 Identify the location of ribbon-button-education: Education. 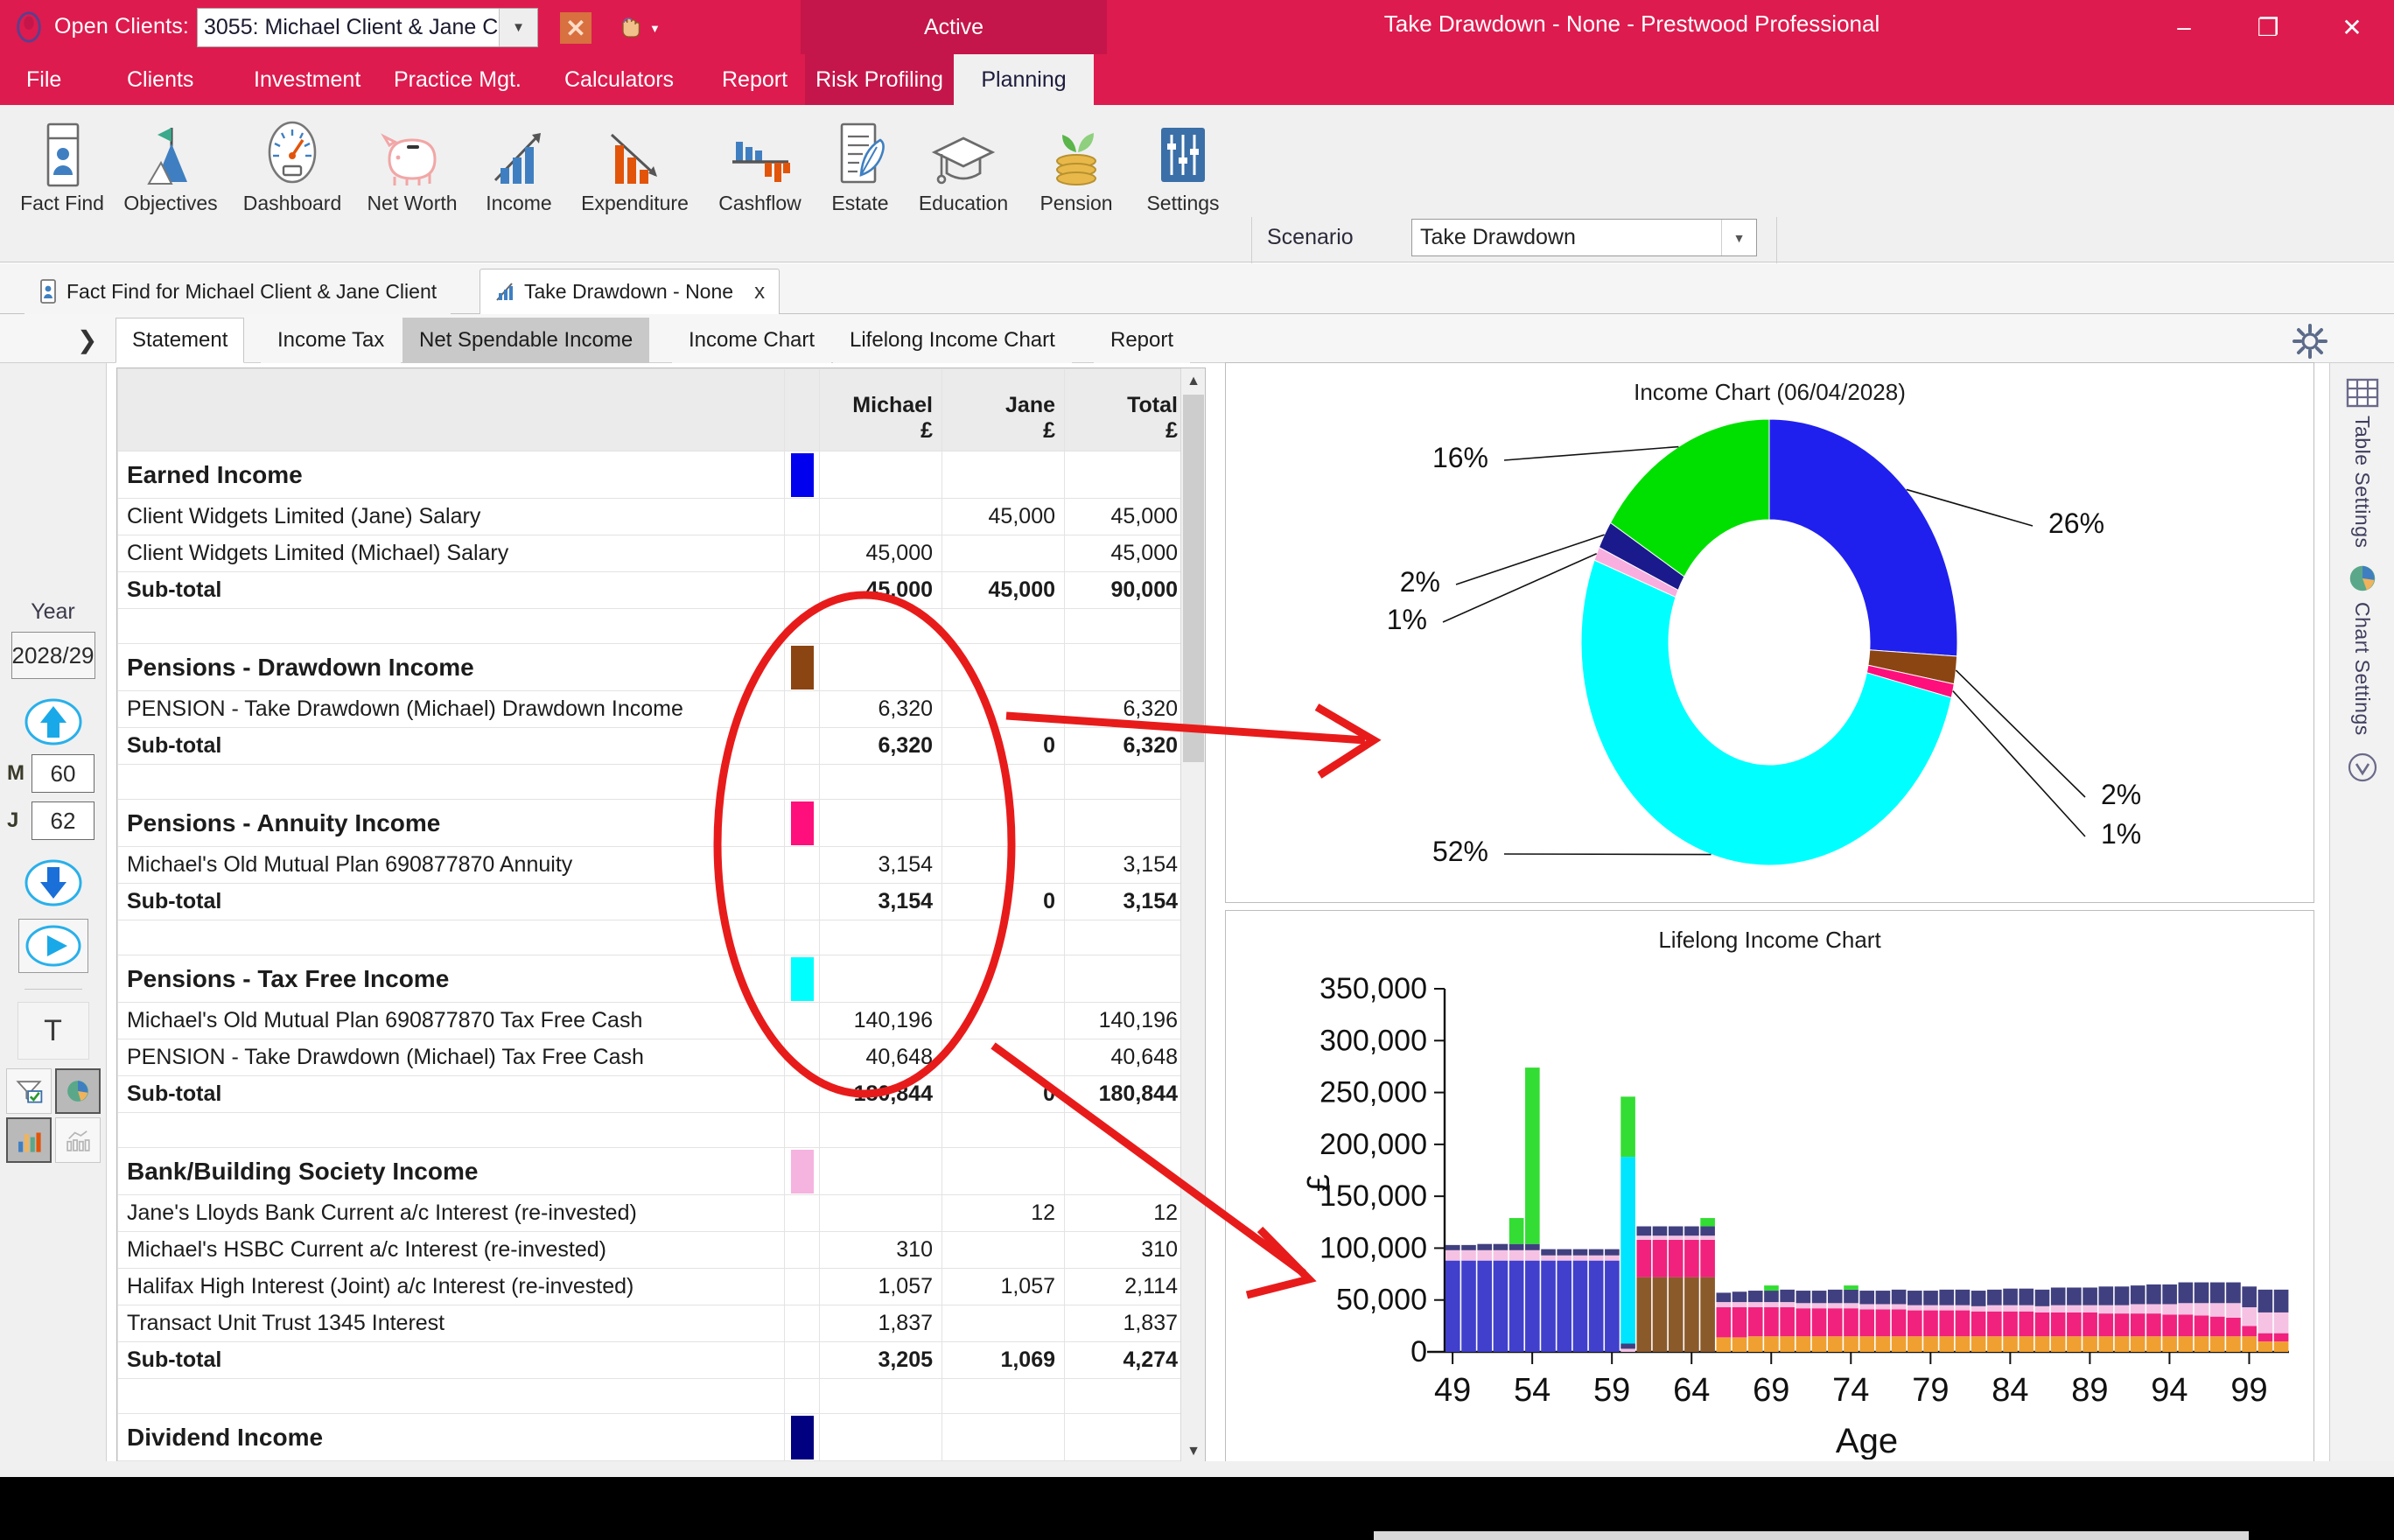
(963, 165).